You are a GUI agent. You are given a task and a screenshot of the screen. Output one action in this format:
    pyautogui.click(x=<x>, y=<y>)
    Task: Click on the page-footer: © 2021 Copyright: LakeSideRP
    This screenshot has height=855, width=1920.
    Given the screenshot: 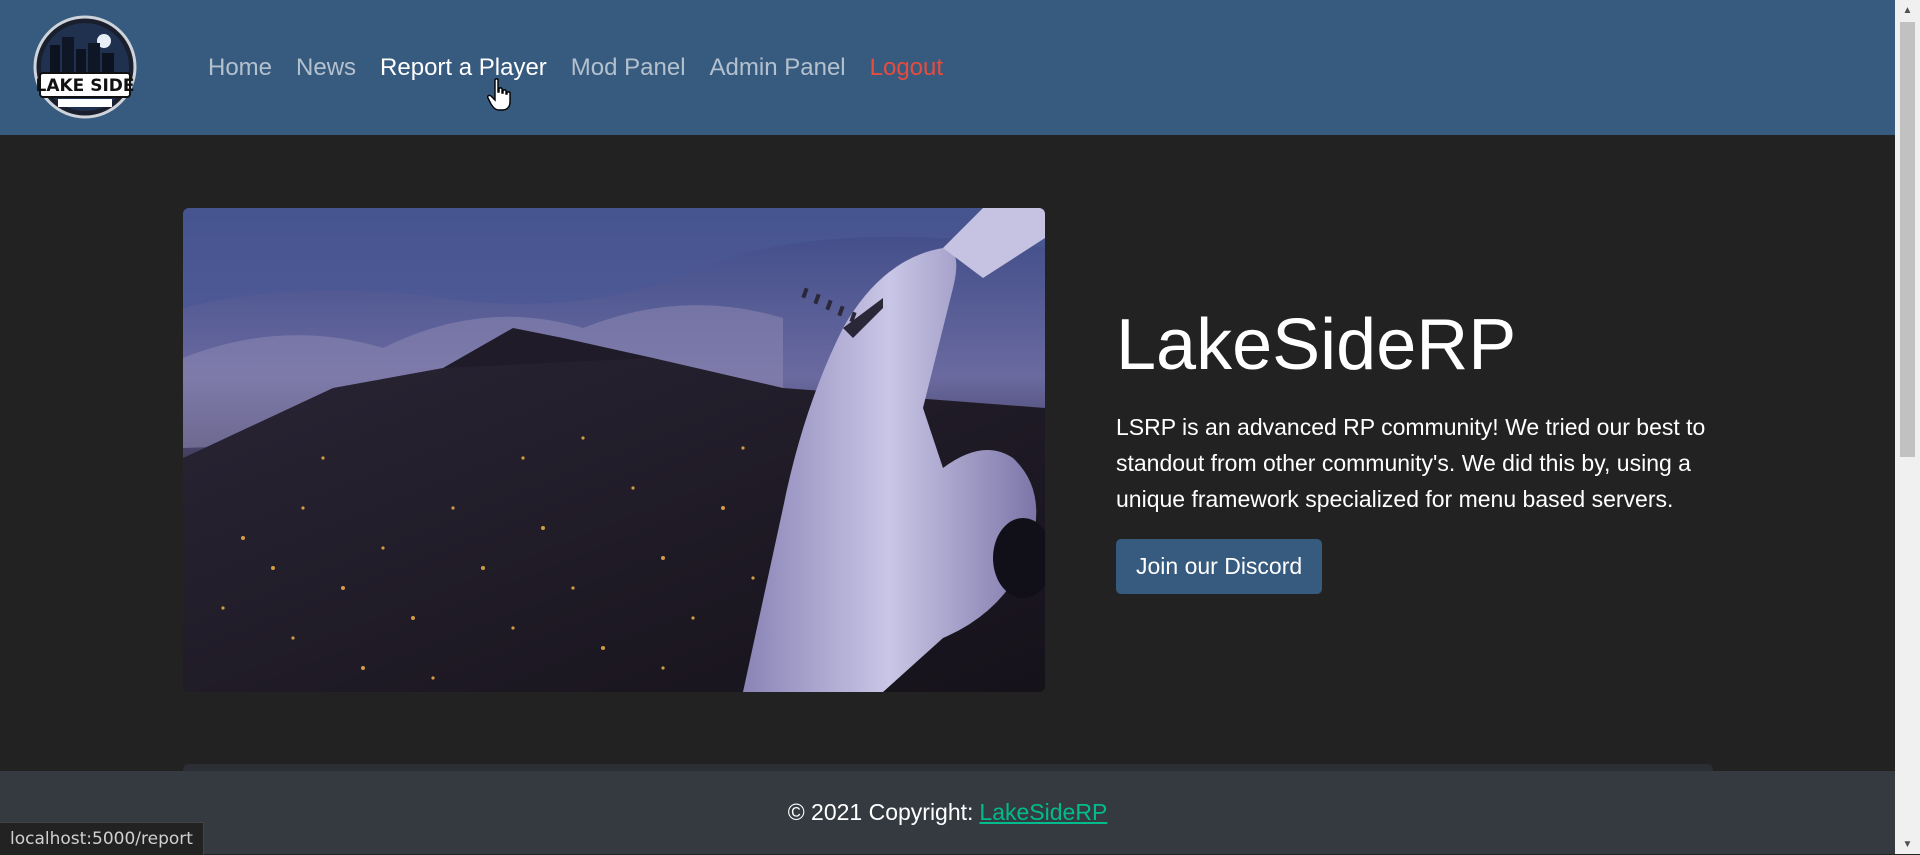 What is the action you would take?
    pyautogui.click(x=947, y=812)
    